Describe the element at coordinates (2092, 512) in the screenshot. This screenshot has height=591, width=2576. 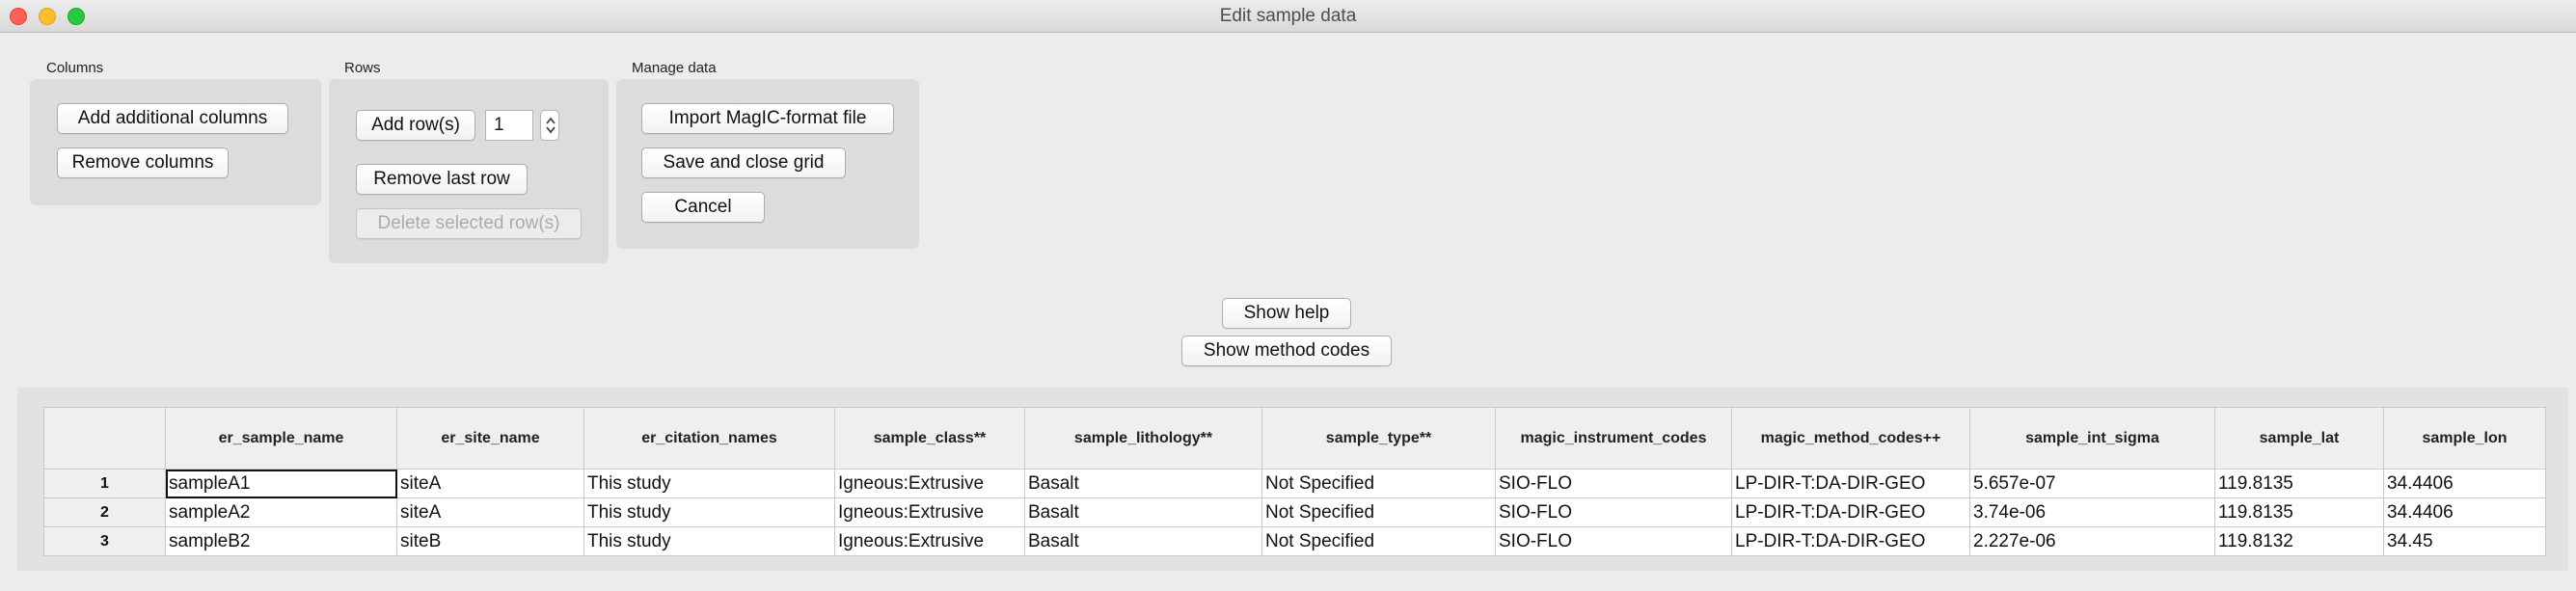
I see `grid-cell: 3.74e-06` at that location.